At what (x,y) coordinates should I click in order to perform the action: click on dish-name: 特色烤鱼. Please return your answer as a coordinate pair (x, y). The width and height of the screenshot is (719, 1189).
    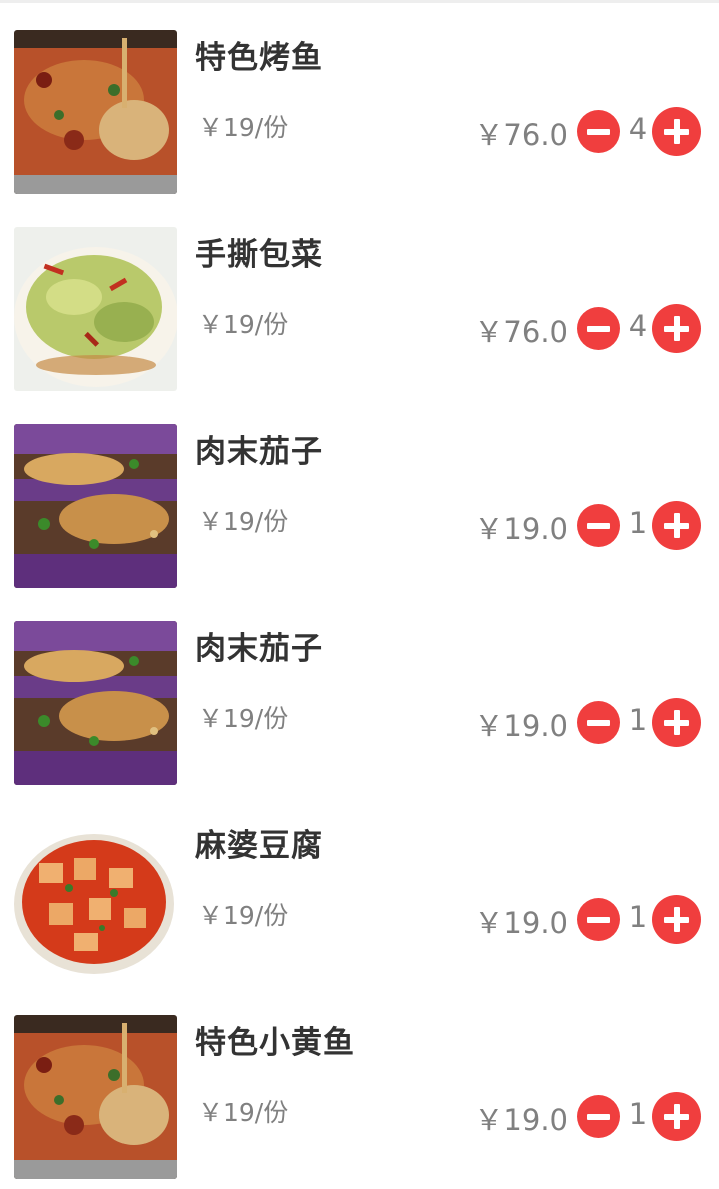
    Looking at the image, I should click on (259, 58).